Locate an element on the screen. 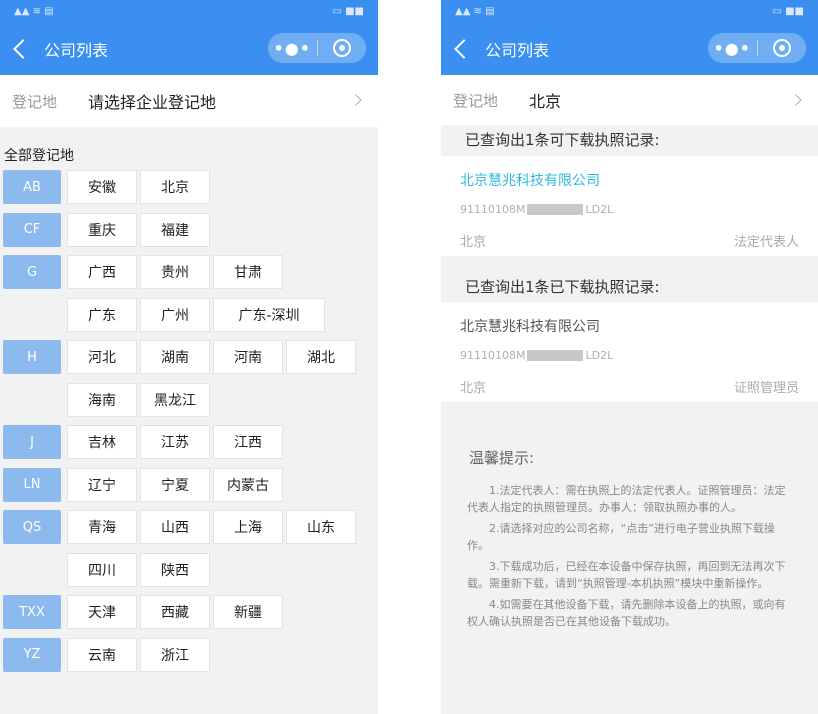  notice-title: 温馨提示: is located at coordinates (502, 458).